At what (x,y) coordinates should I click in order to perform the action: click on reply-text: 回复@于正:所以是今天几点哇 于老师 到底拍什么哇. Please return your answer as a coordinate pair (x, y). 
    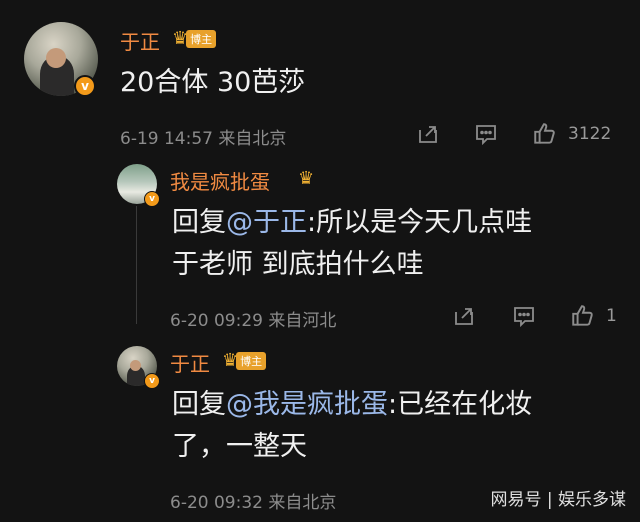
    Looking at the image, I should click on (352, 243).